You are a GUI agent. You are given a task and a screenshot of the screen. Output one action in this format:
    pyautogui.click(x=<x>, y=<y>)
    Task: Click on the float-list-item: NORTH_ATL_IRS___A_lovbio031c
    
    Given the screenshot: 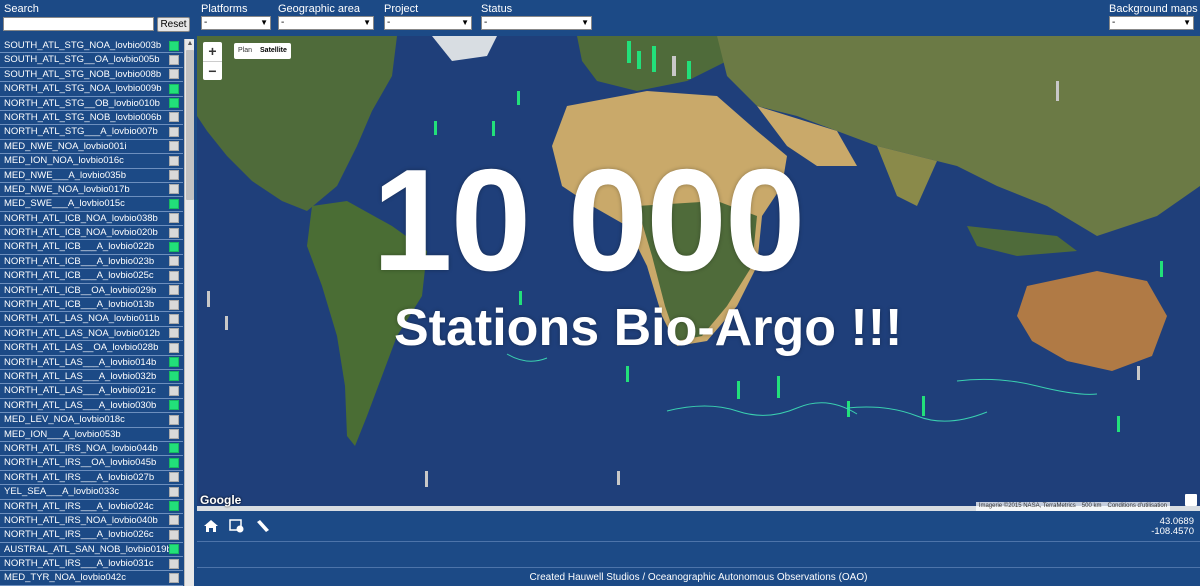 What is the action you would take?
    pyautogui.click(x=91, y=564)
    